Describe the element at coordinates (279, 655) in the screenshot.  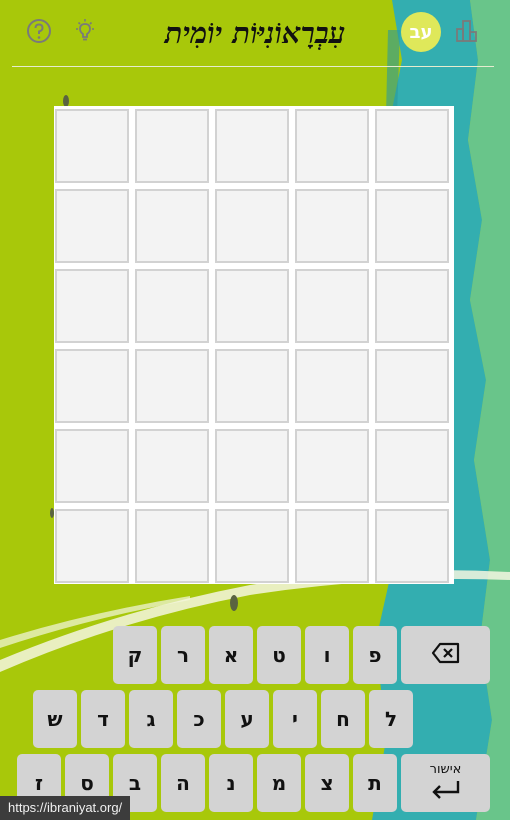
I see `key: ט` at that location.